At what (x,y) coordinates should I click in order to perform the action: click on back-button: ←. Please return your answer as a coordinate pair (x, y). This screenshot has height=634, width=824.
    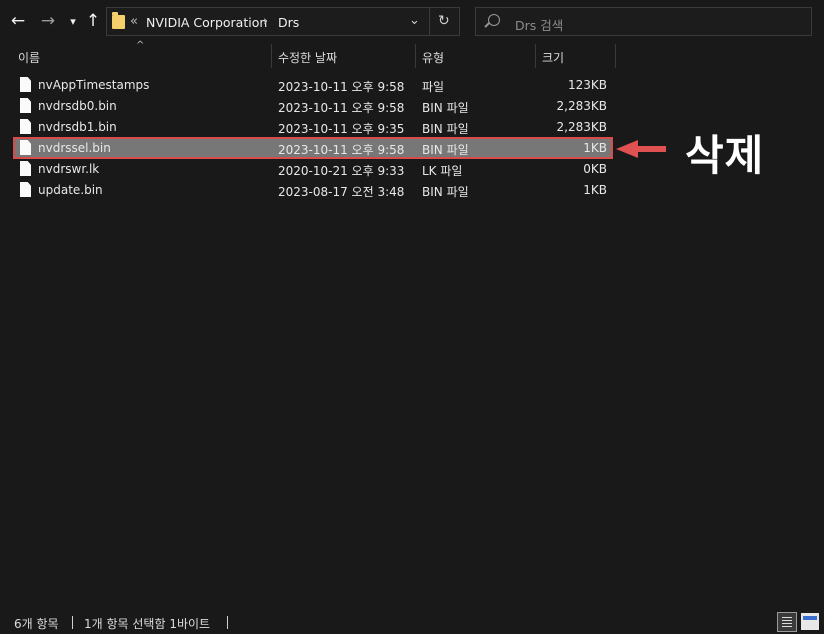
    Looking at the image, I should click on (18, 21).